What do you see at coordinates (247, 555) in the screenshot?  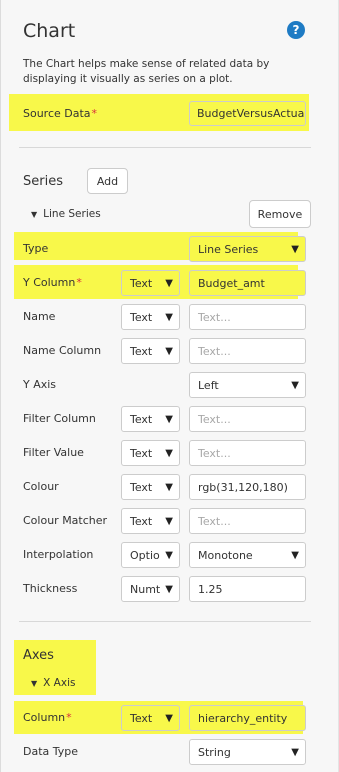 I see `interpolation-select: Monotone ▼` at bounding box center [247, 555].